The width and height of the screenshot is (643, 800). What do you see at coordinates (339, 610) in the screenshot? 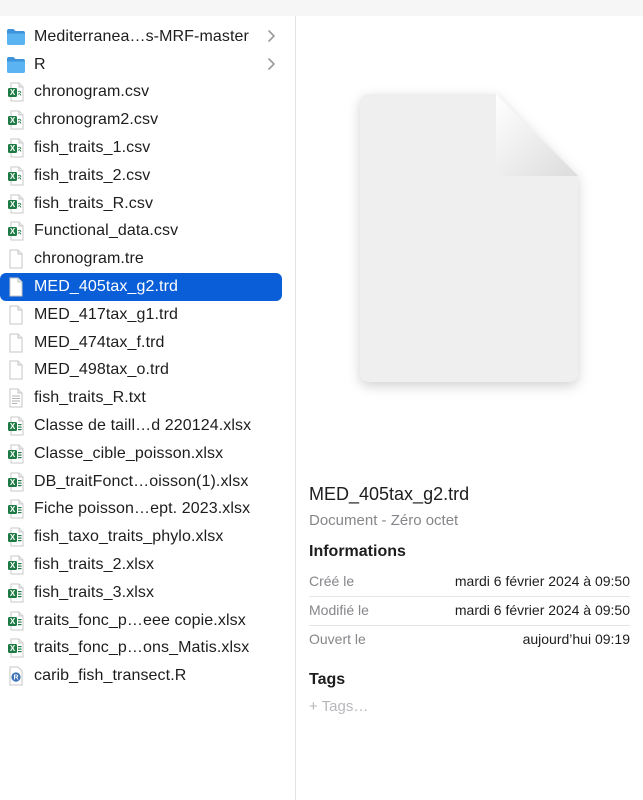
I see `info-key: Modifié le` at bounding box center [339, 610].